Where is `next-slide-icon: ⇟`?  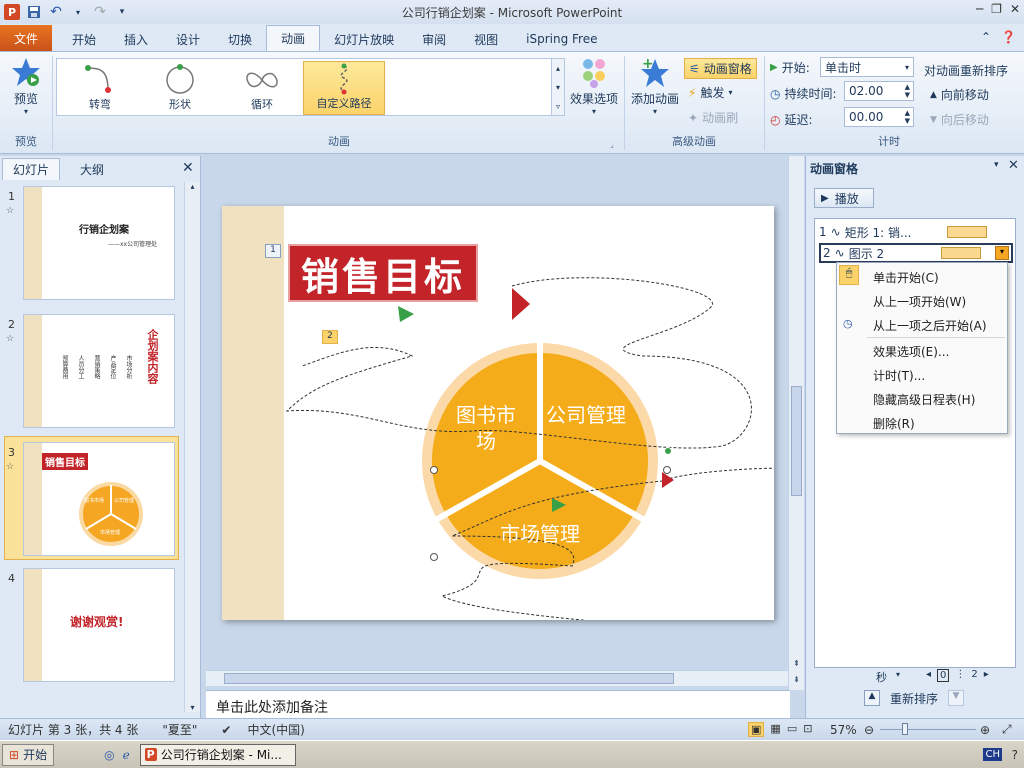
next-slide-icon: ⇟ is located at coordinates (796, 679).